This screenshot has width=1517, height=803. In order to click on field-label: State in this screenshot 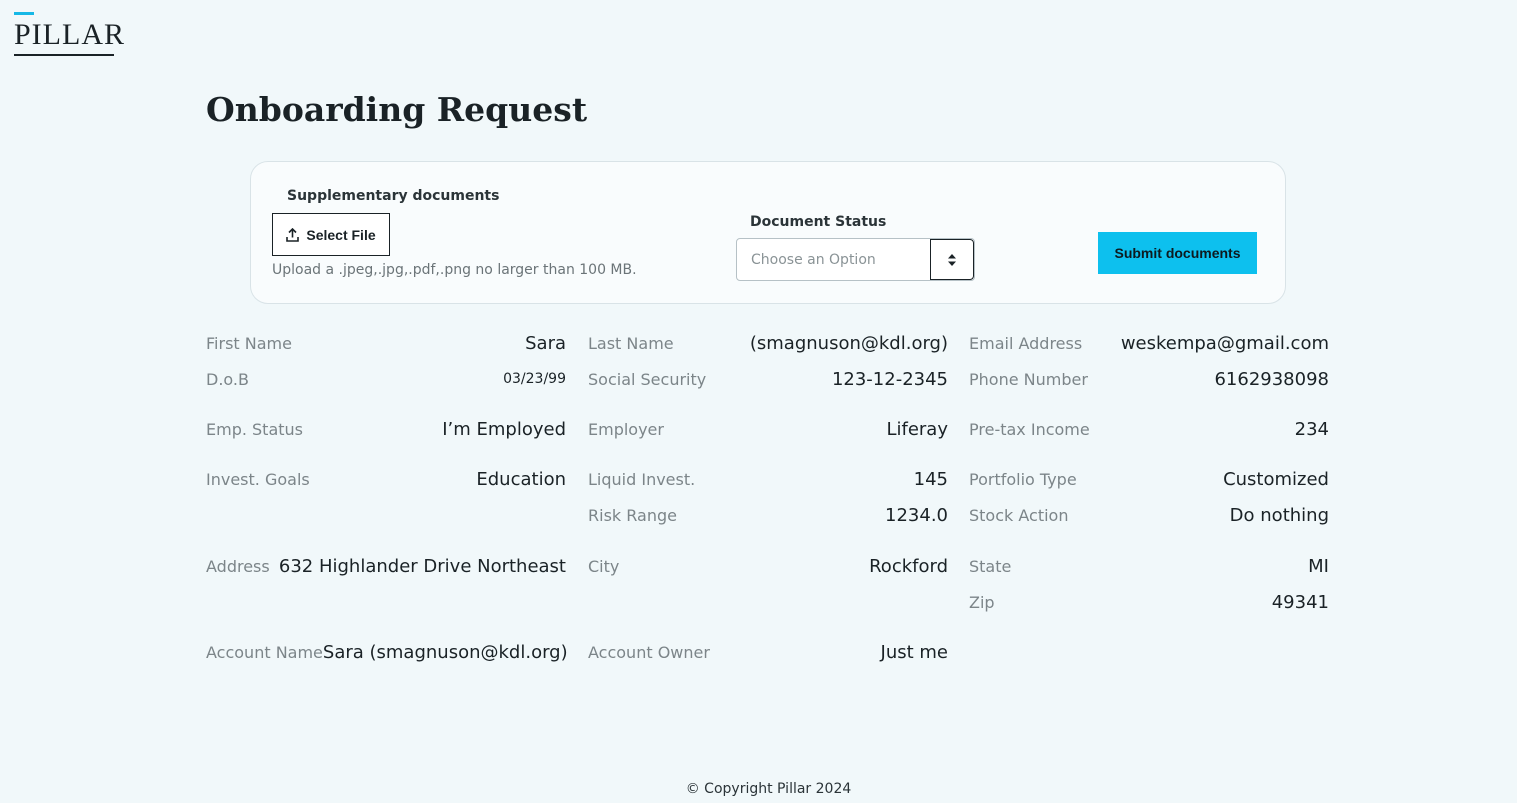, I will do `click(990, 566)`.